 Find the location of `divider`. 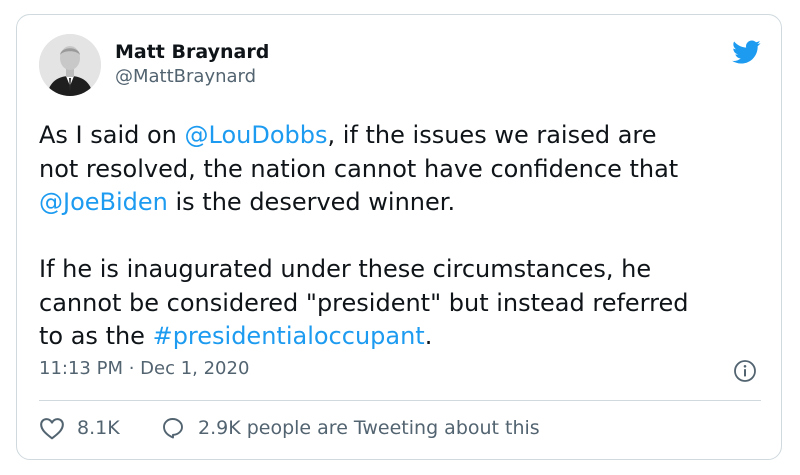

divider is located at coordinates (400, 400).